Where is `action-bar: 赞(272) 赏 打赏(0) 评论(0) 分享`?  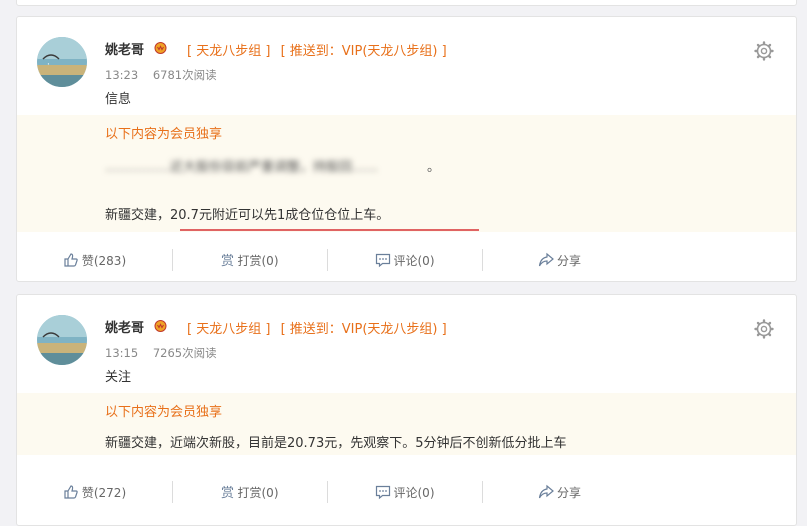 action-bar: 赞(272) 赏 打赏(0) 评论(0) 分享 is located at coordinates (406, 492).